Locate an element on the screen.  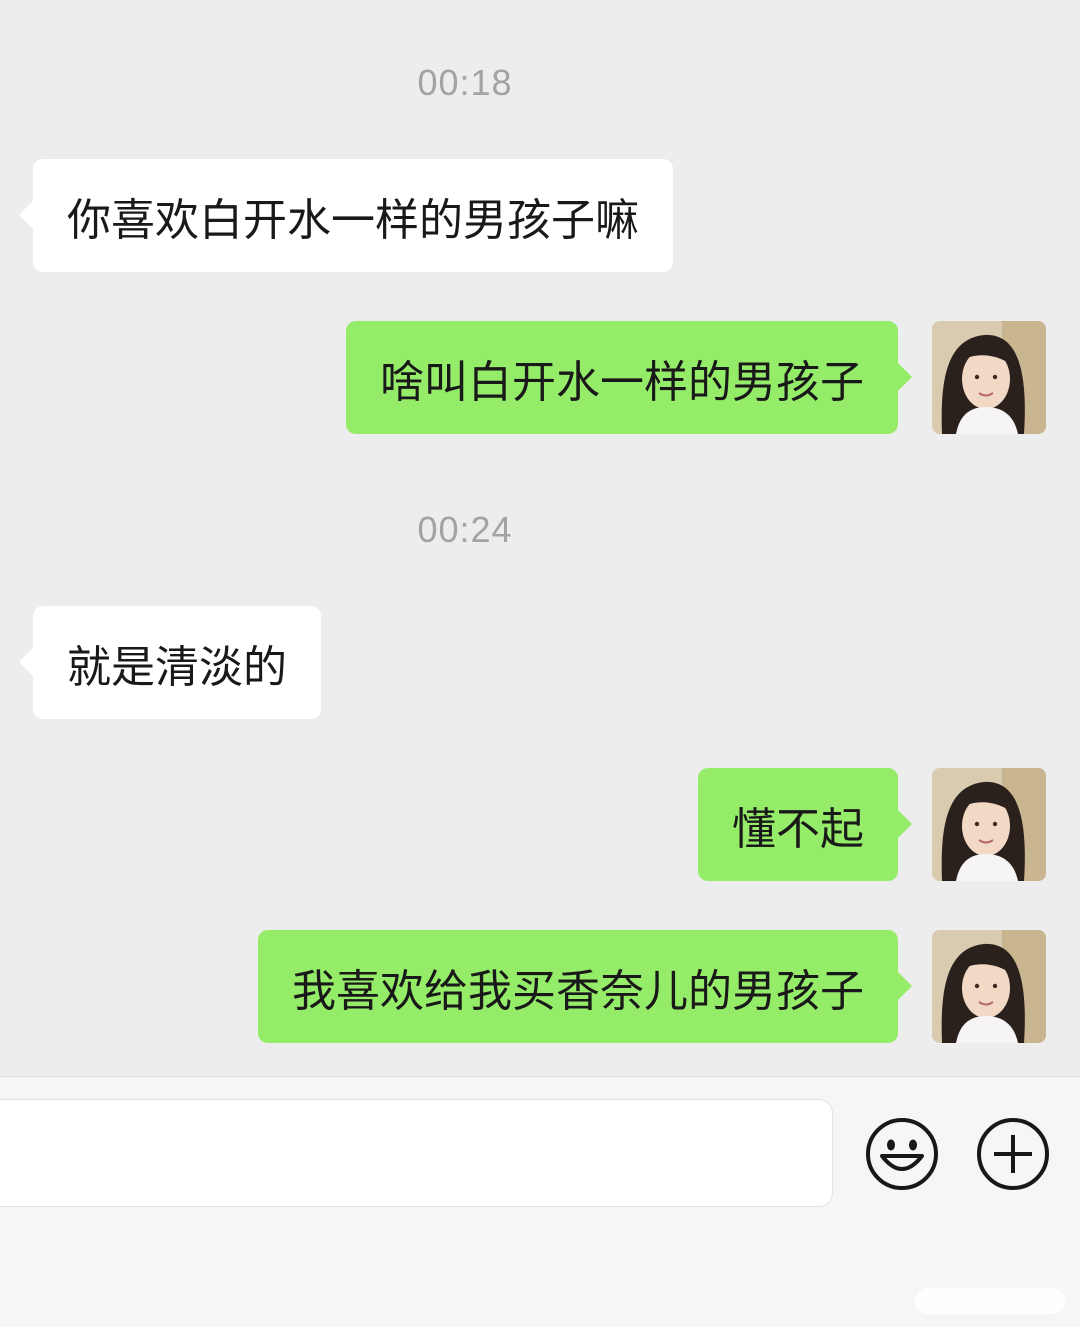
message-text: 我喜欢给我买香奈儿的男孩子 is located at coordinates (578, 991).